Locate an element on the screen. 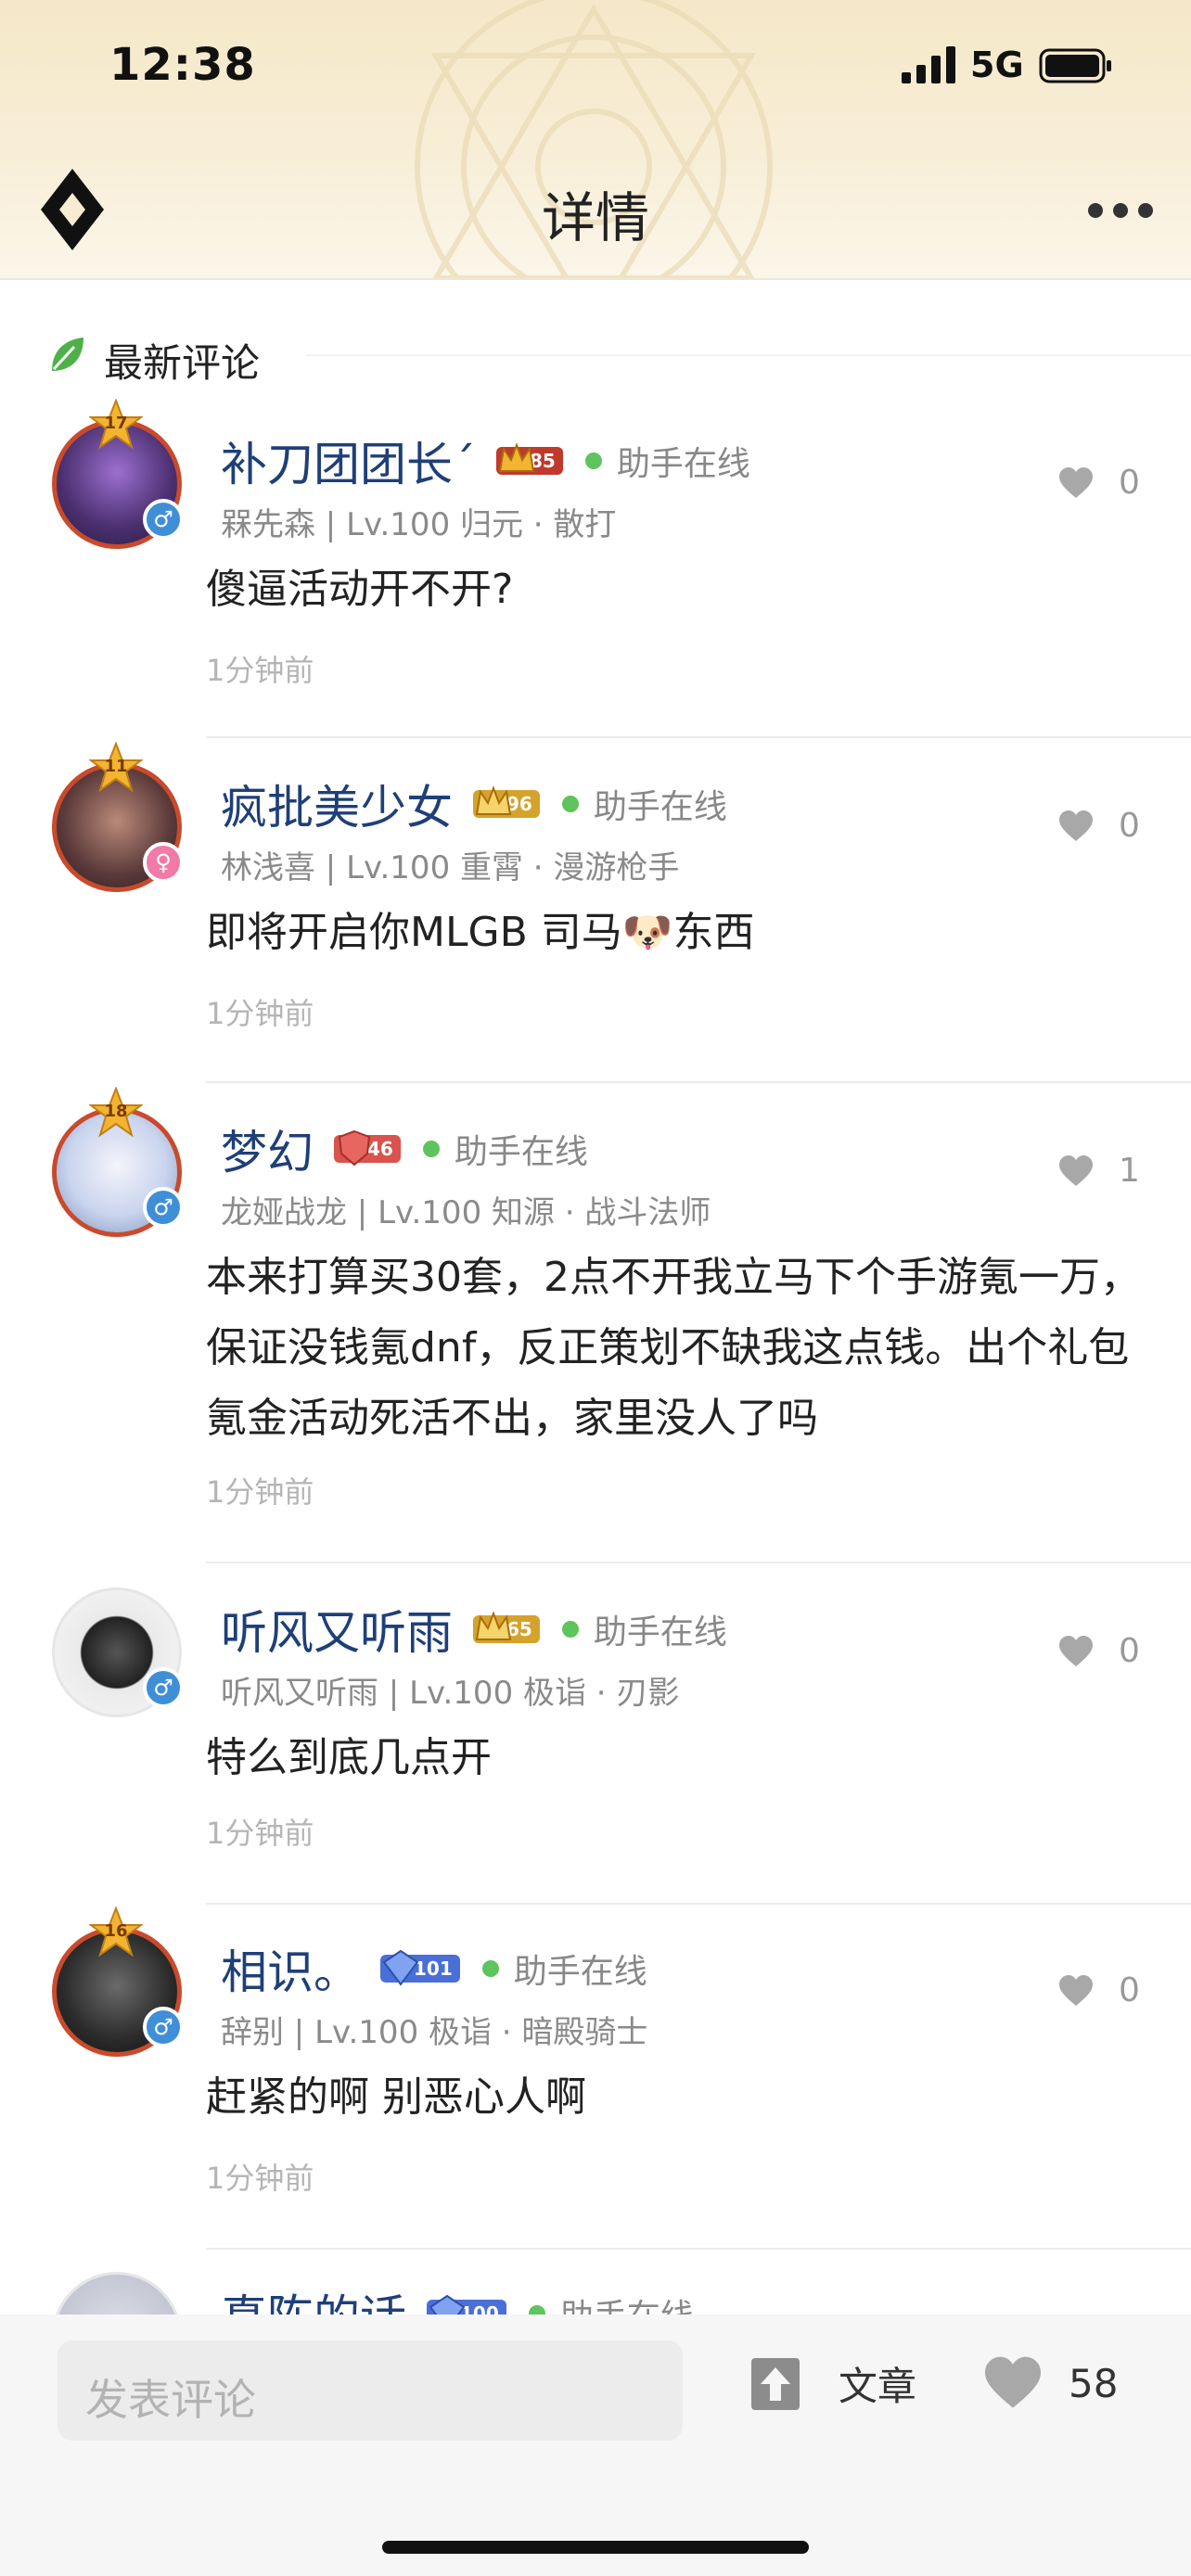 Image resolution: width=1191 pixels, height=2576 pixels. user-meta: 林浅喜 | Lv.100 重霄 · 漫游枪手 is located at coordinates (450, 867).